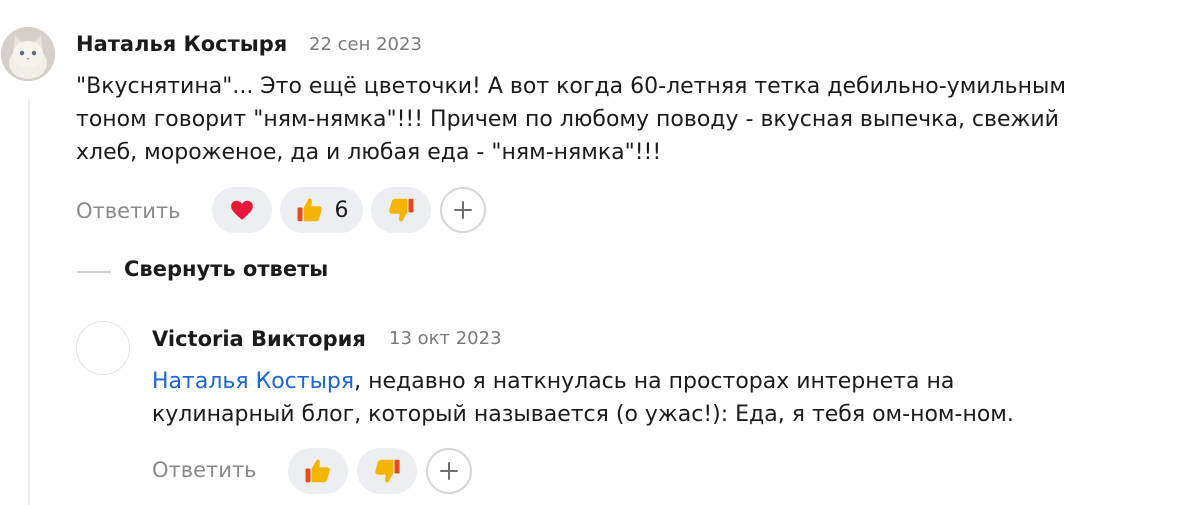 The width and height of the screenshot is (1200, 505). What do you see at coordinates (445, 338) in the screenshot?
I see `reply-date: 13 окт 2023` at bounding box center [445, 338].